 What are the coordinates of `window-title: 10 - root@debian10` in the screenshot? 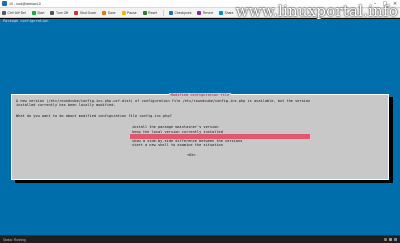 It's located at (25, 3).